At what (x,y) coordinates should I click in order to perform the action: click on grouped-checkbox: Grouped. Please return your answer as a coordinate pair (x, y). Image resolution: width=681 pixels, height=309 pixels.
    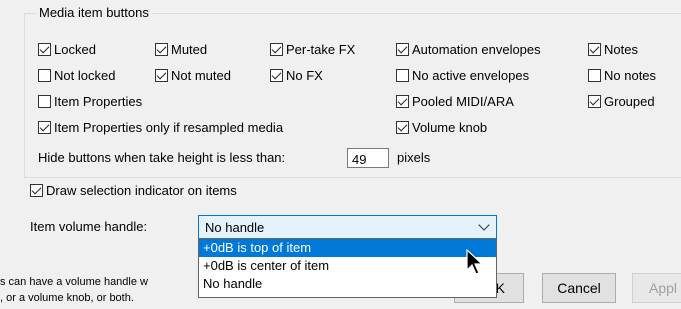
    Looking at the image, I should click on (621, 101).